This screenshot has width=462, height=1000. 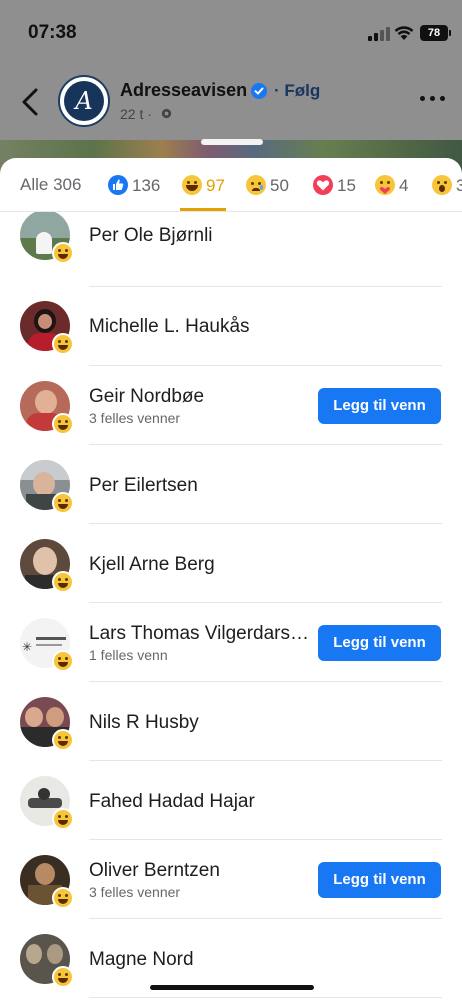 I want to click on verified-badge-icon, so click(x=259, y=91).